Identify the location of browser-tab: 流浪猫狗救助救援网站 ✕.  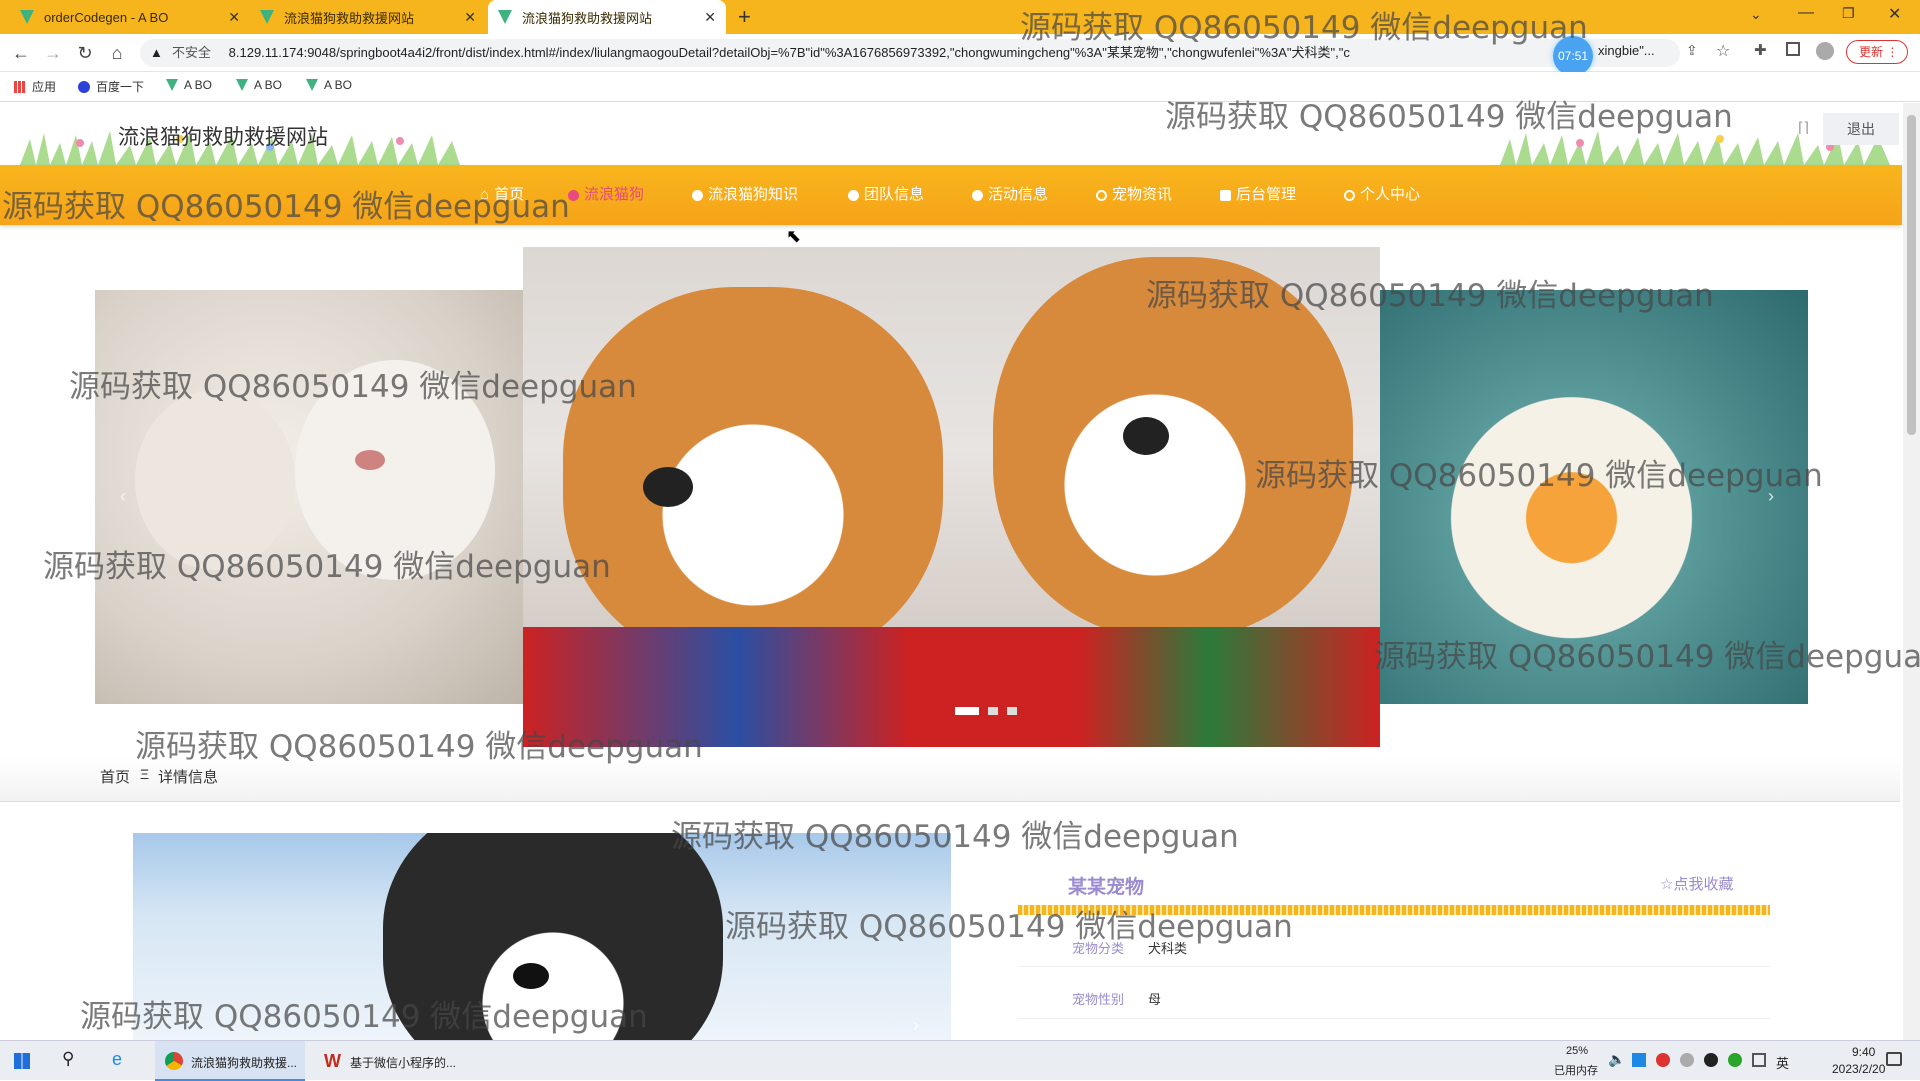
(368, 17).